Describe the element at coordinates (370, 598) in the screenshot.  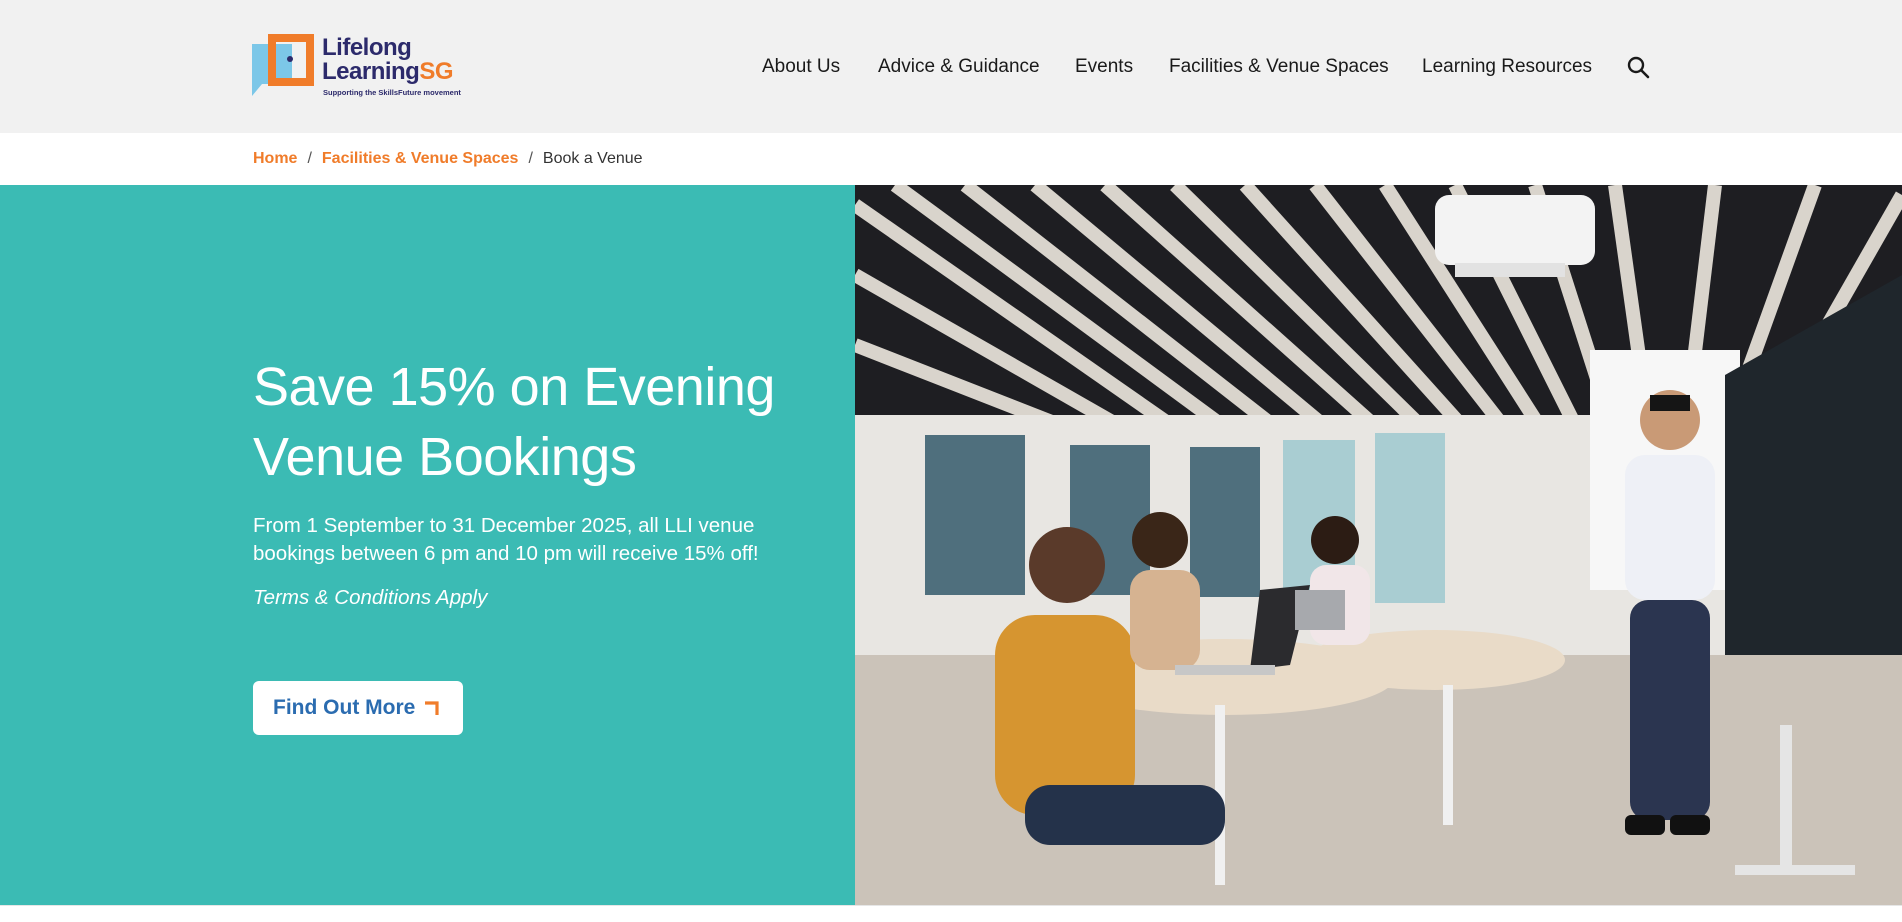
I see `hero-terms: Terms & Conditions Apply` at that location.